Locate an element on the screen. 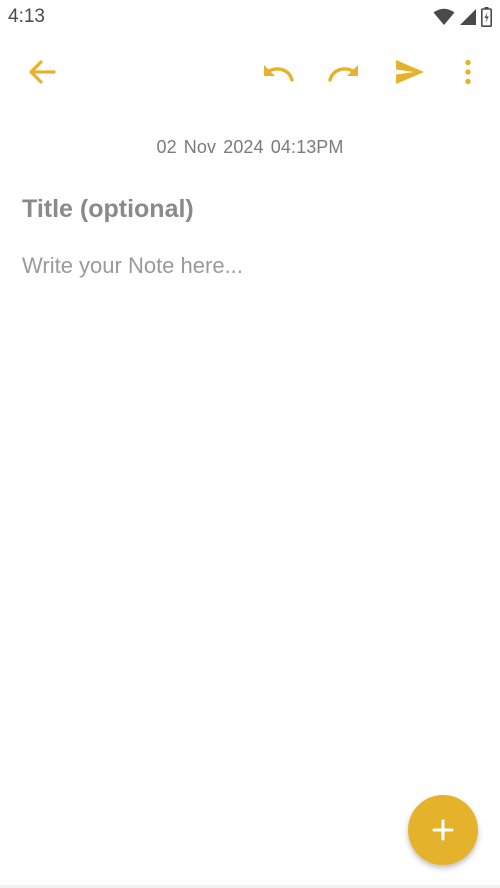 The height and width of the screenshot is (888, 500). title-input is located at coordinates (250, 209).